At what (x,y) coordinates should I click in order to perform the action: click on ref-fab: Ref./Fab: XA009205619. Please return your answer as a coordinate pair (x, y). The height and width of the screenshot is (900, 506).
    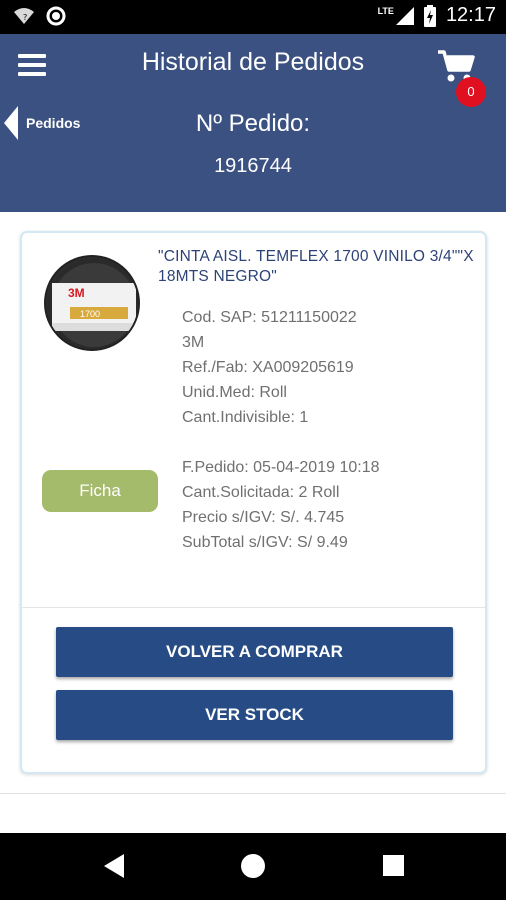
    Looking at the image, I should click on (268, 367).